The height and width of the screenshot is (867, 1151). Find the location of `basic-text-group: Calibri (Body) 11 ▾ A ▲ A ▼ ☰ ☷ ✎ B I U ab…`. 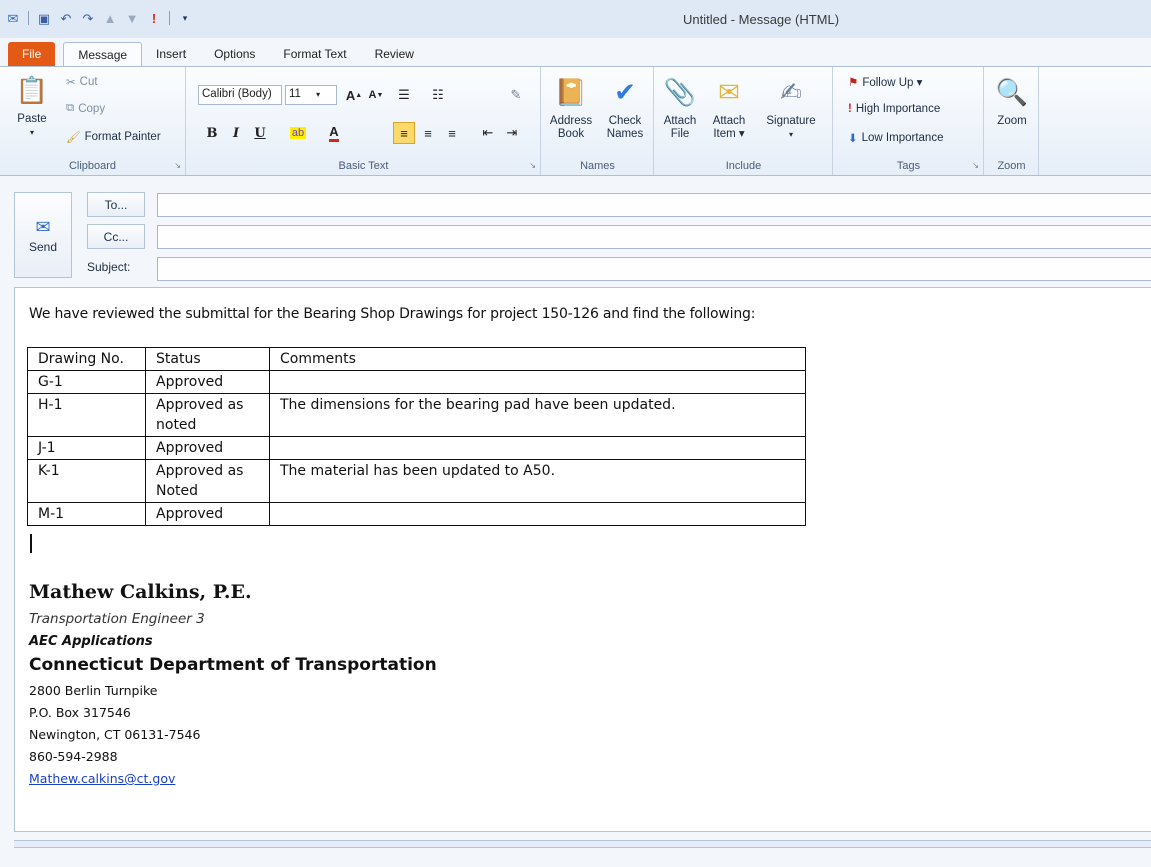

basic-text-group: Calibri (Body) 11 ▾ A ▲ A ▼ ☰ ☷ ✎ B I U ab… is located at coordinates (364, 121).